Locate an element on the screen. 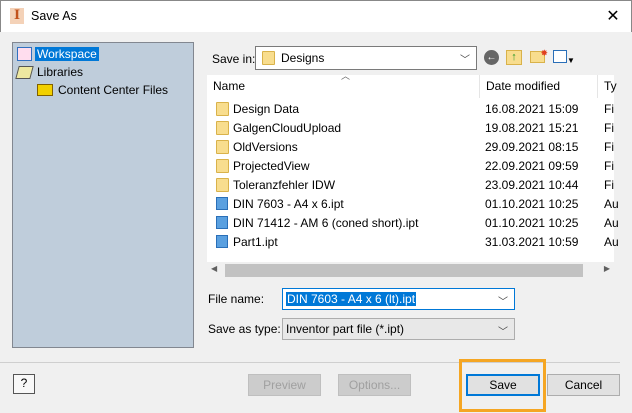  tree-item-label: Content Center Files is located at coordinates (113, 90).